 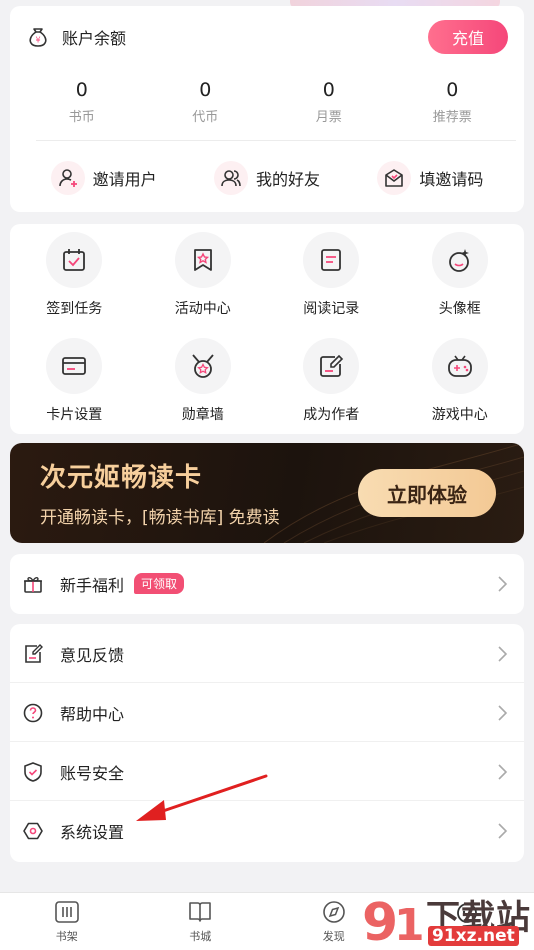 I want to click on activity-center-item: 活动中心, so click(x=203, y=280).